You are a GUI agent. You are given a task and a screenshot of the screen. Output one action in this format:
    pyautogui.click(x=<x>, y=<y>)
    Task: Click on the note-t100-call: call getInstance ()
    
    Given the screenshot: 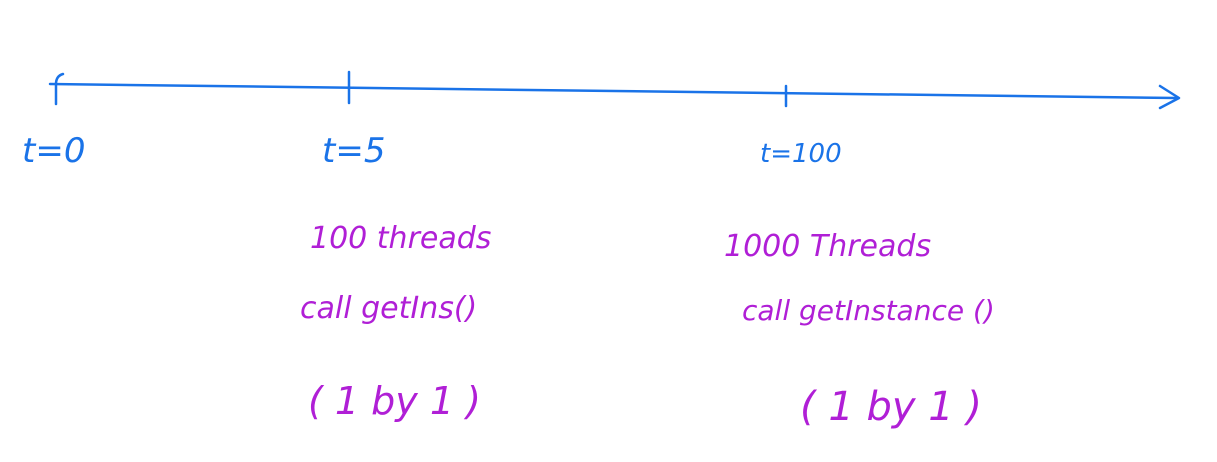 What is the action you would take?
    pyautogui.click(x=868, y=310)
    